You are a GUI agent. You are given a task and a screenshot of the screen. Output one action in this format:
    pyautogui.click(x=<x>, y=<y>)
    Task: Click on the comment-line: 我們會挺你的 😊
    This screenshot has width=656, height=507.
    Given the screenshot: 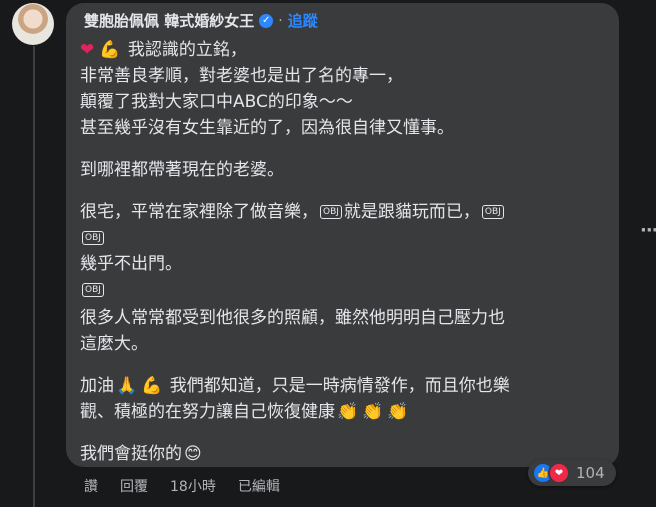 What is the action you would take?
    pyautogui.click(x=345, y=454)
    